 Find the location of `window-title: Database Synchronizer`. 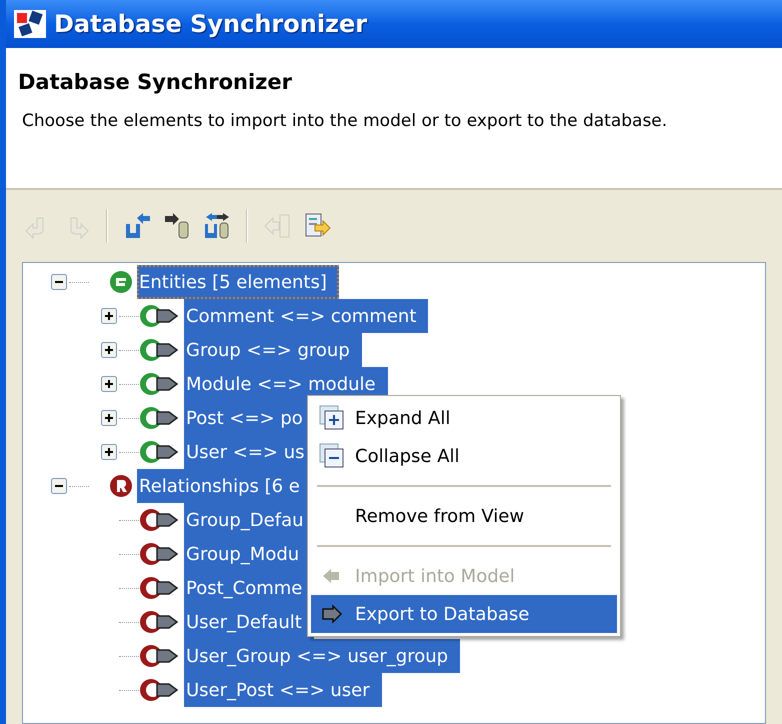

window-title: Database Synchronizer is located at coordinates (211, 24).